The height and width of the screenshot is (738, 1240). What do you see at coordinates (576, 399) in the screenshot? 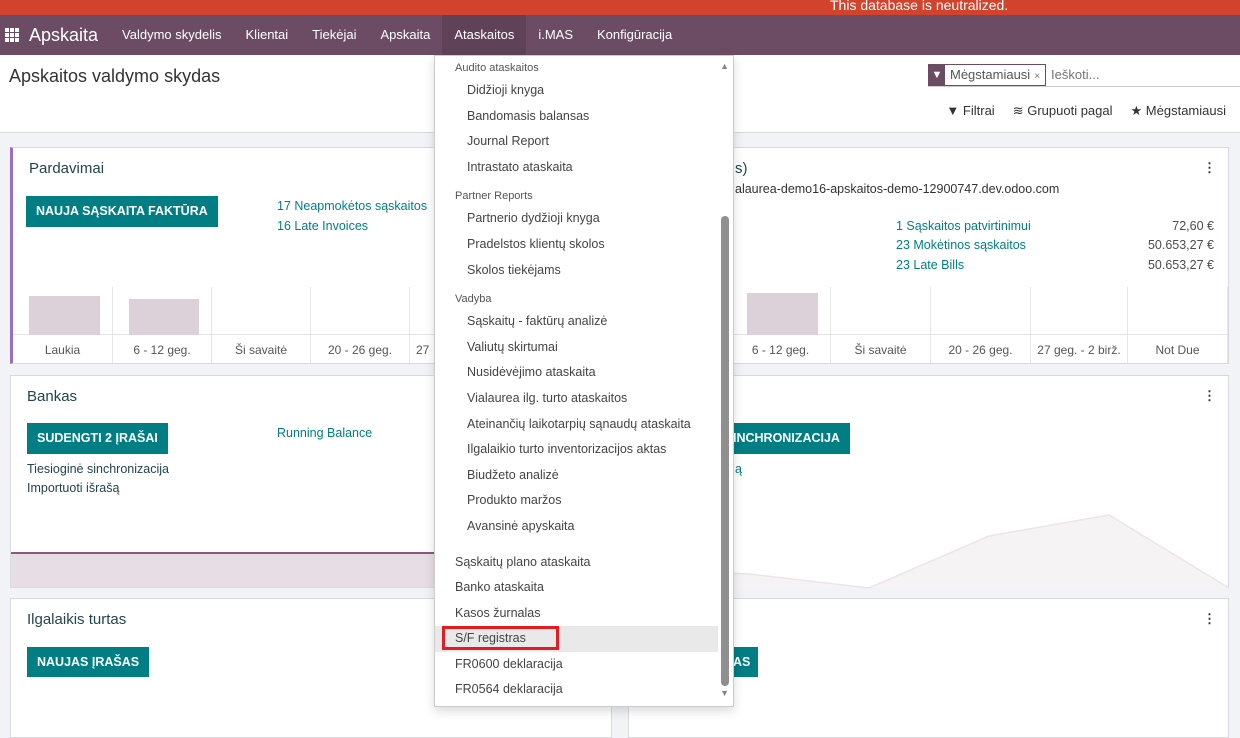
I see `menu-item: Vialaurea ilg. turto ataskaitos` at bounding box center [576, 399].